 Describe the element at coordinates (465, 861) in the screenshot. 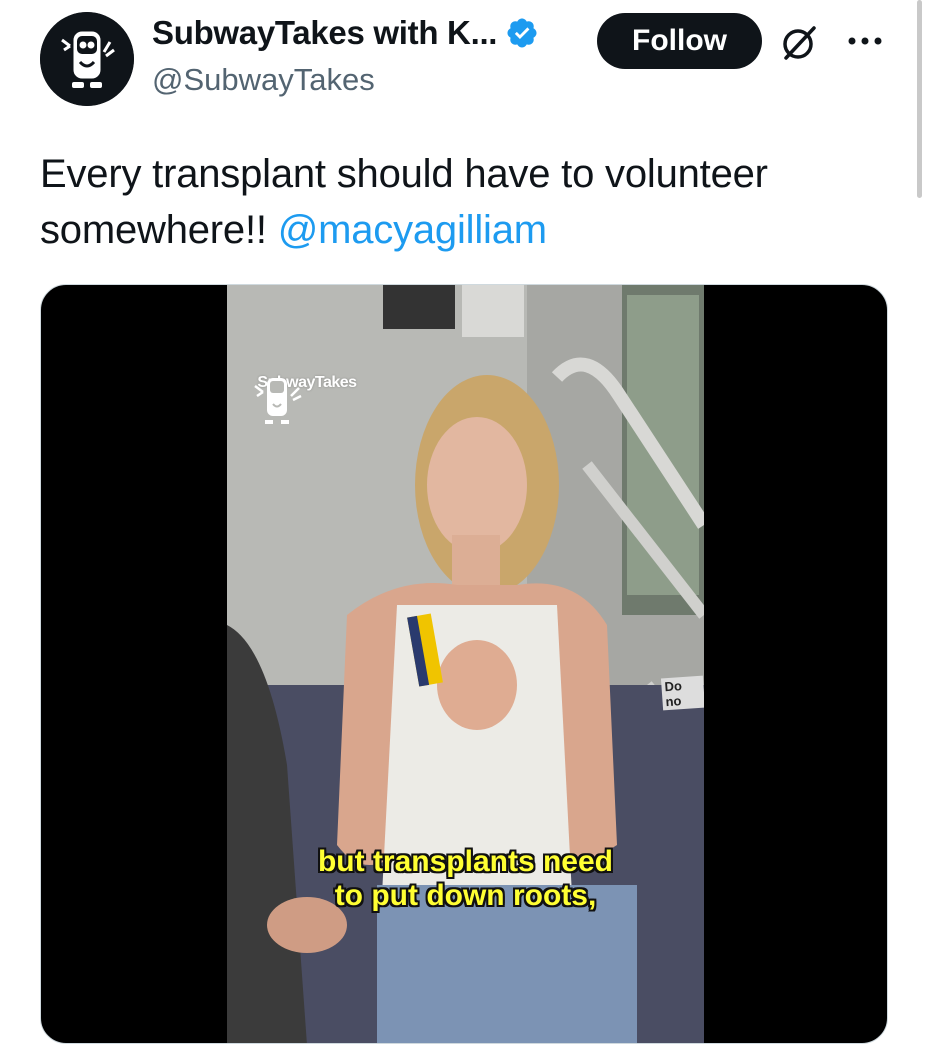

I see `caption-line-1: but transplants need` at that location.